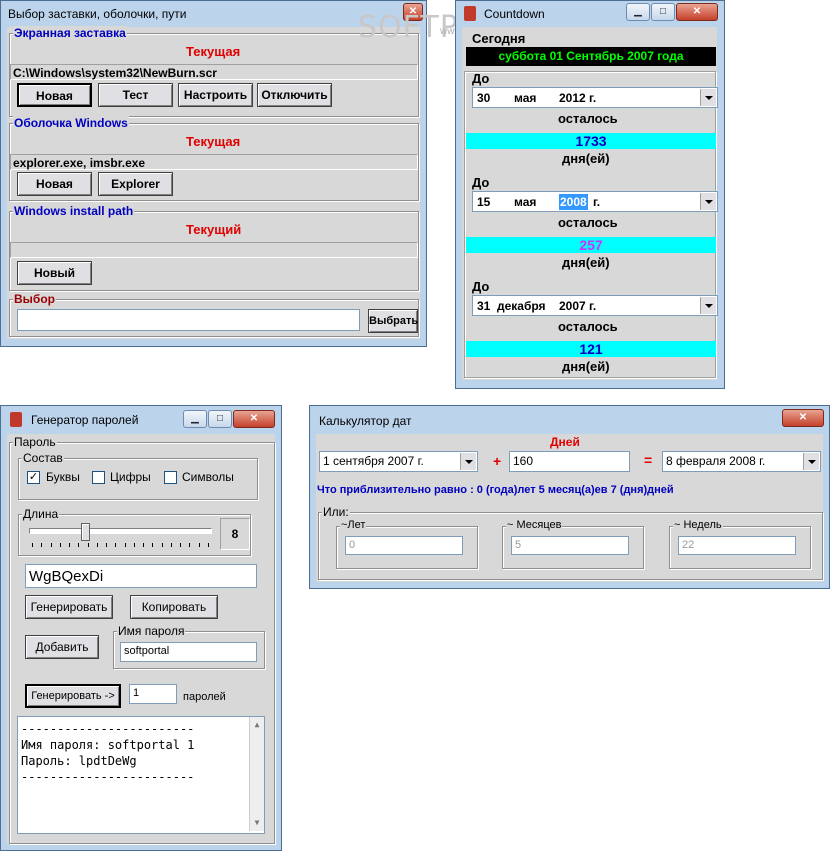 The width and height of the screenshot is (830, 851). Describe the element at coordinates (69, 607) in the screenshot. I see `generate-button: Генерировать` at that location.